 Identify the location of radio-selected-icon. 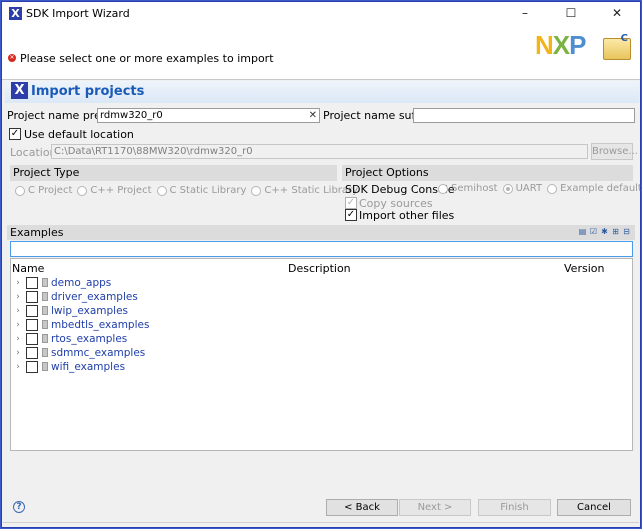
(507, 188).